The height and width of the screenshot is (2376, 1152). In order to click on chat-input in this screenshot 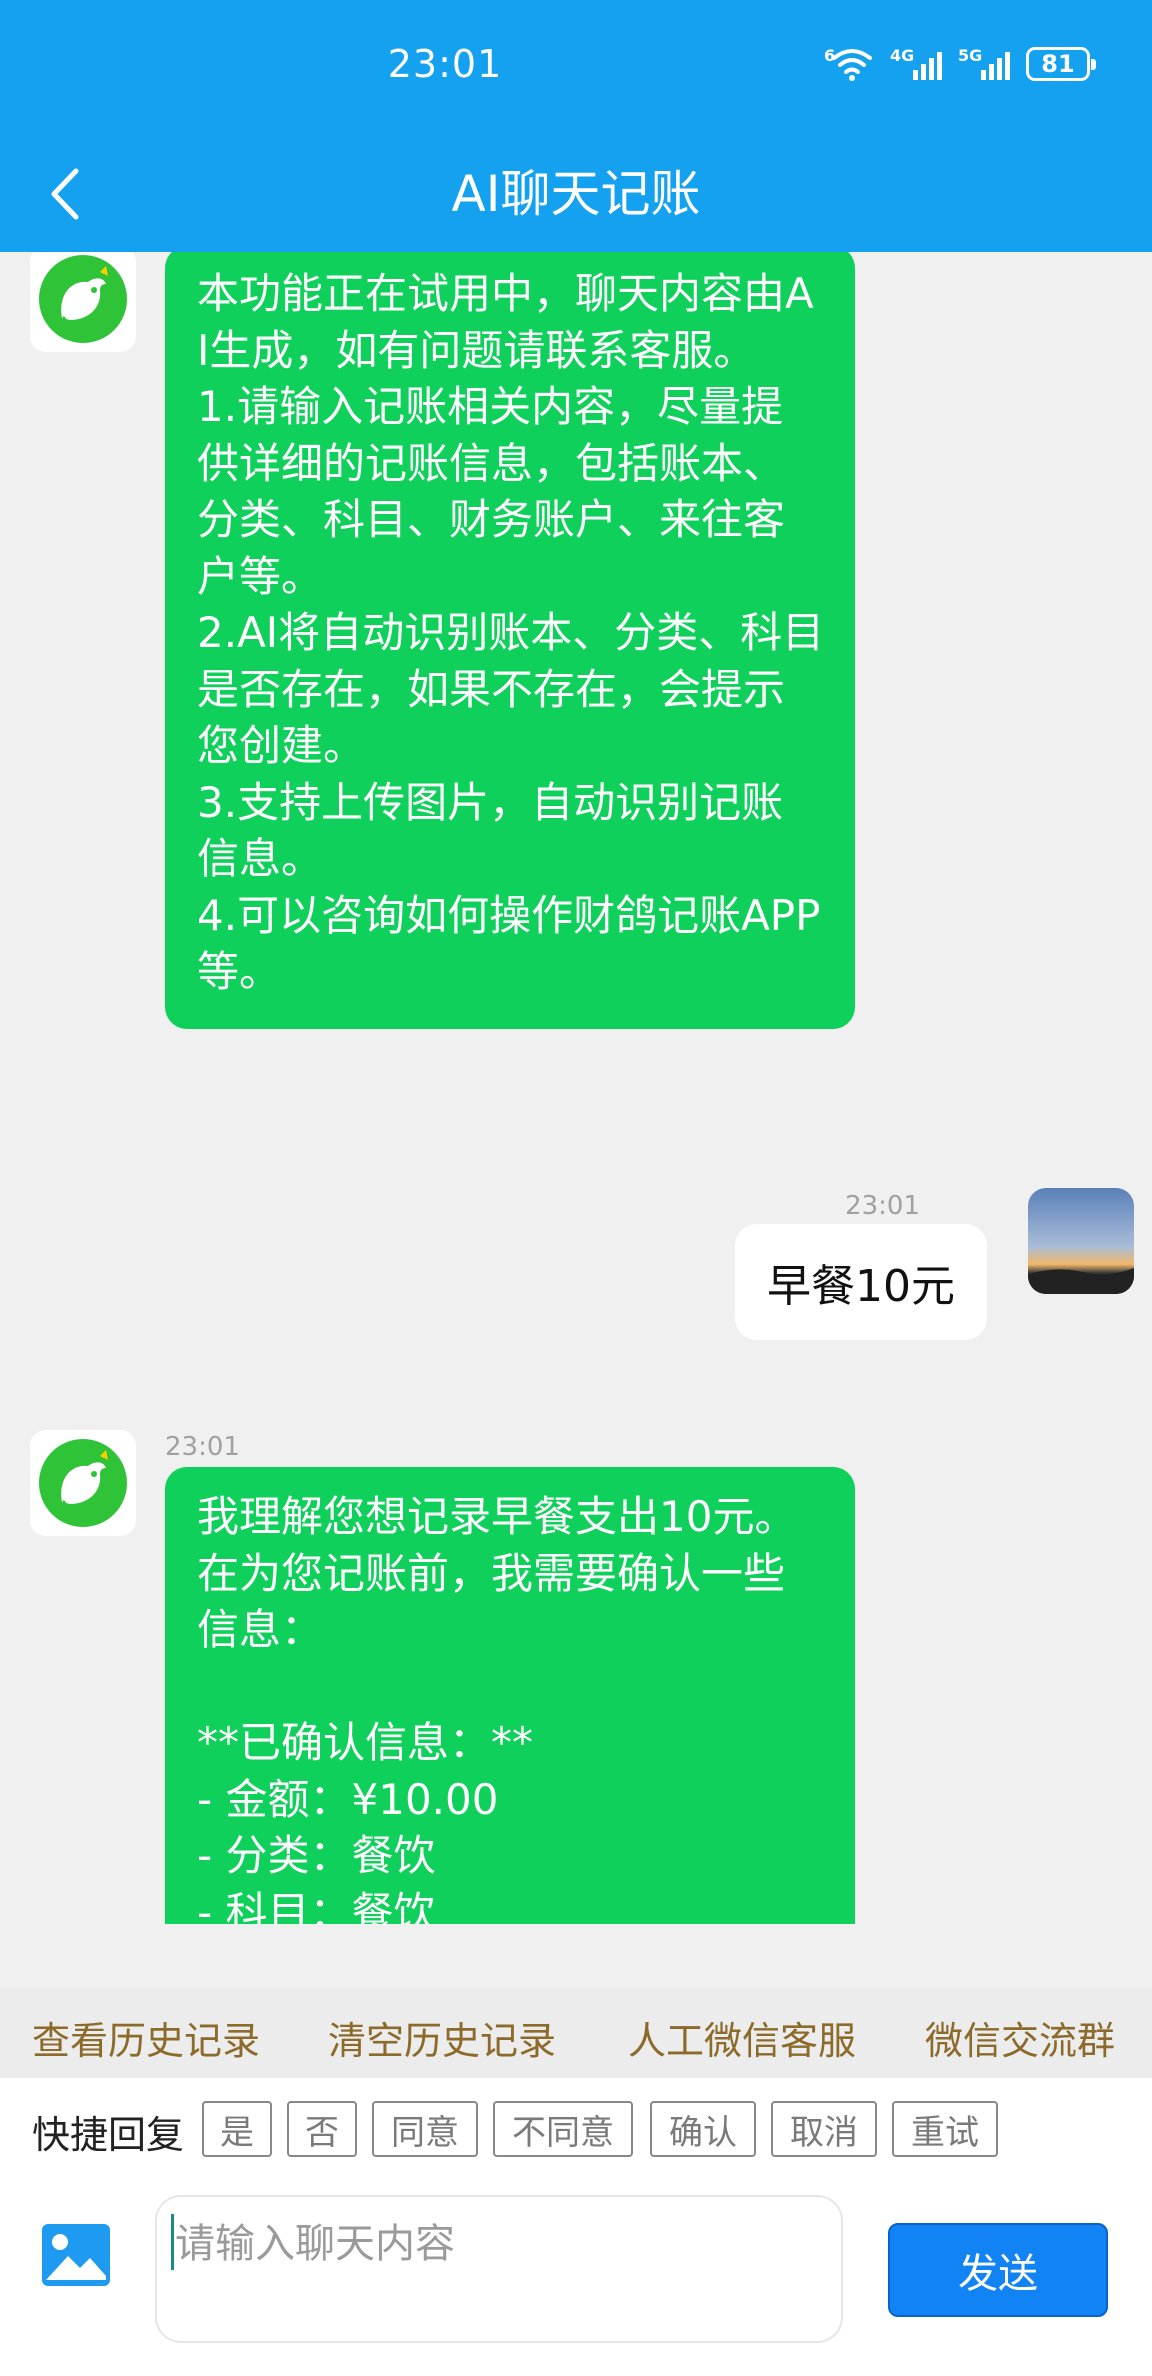, I will do `click(499, 2269)`.